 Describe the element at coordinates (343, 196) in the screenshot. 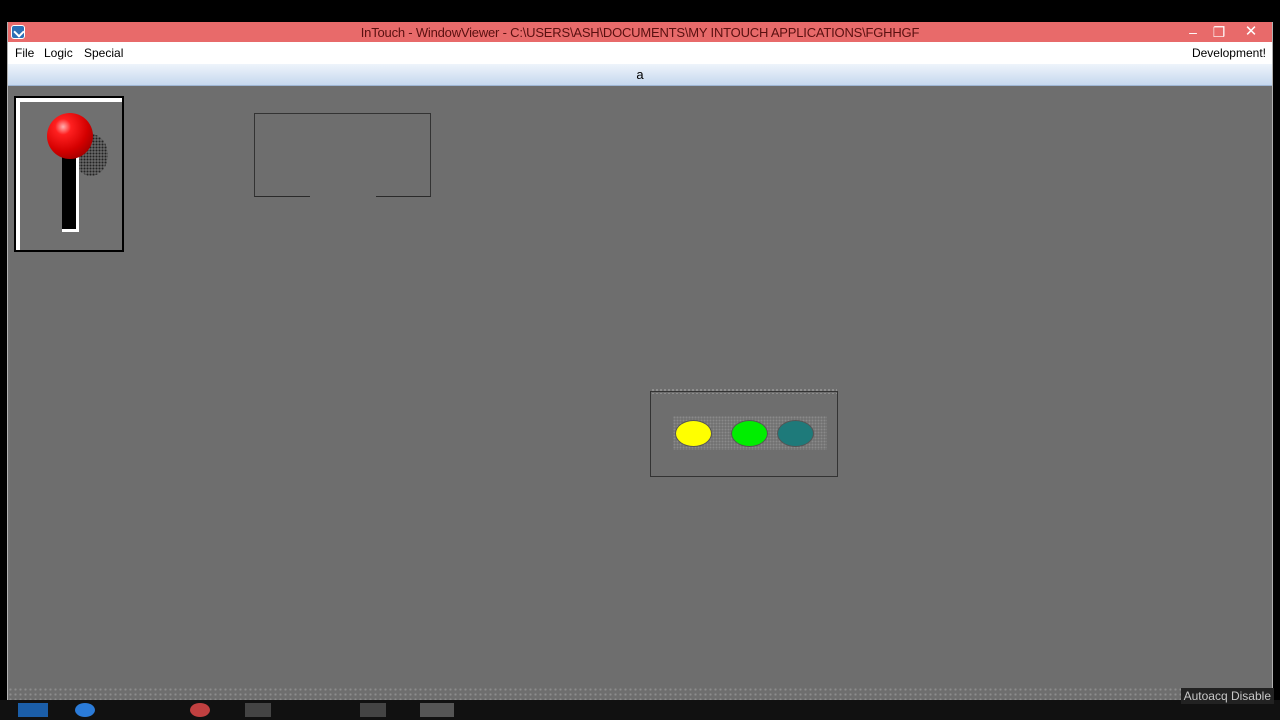

I see `frame-gap` at that location.